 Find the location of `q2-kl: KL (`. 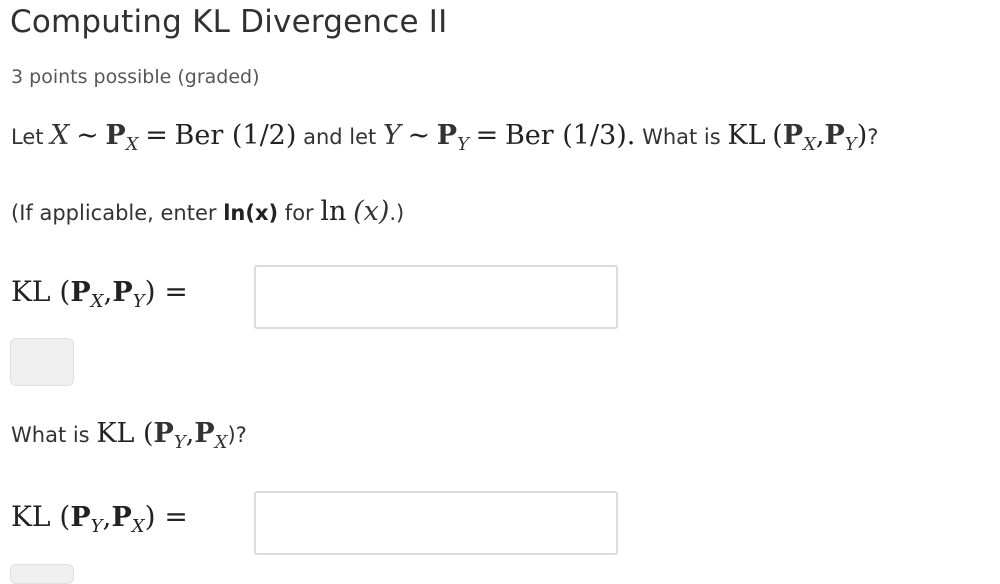

q2-kl: KL ( is located at coordinates (125, 433).